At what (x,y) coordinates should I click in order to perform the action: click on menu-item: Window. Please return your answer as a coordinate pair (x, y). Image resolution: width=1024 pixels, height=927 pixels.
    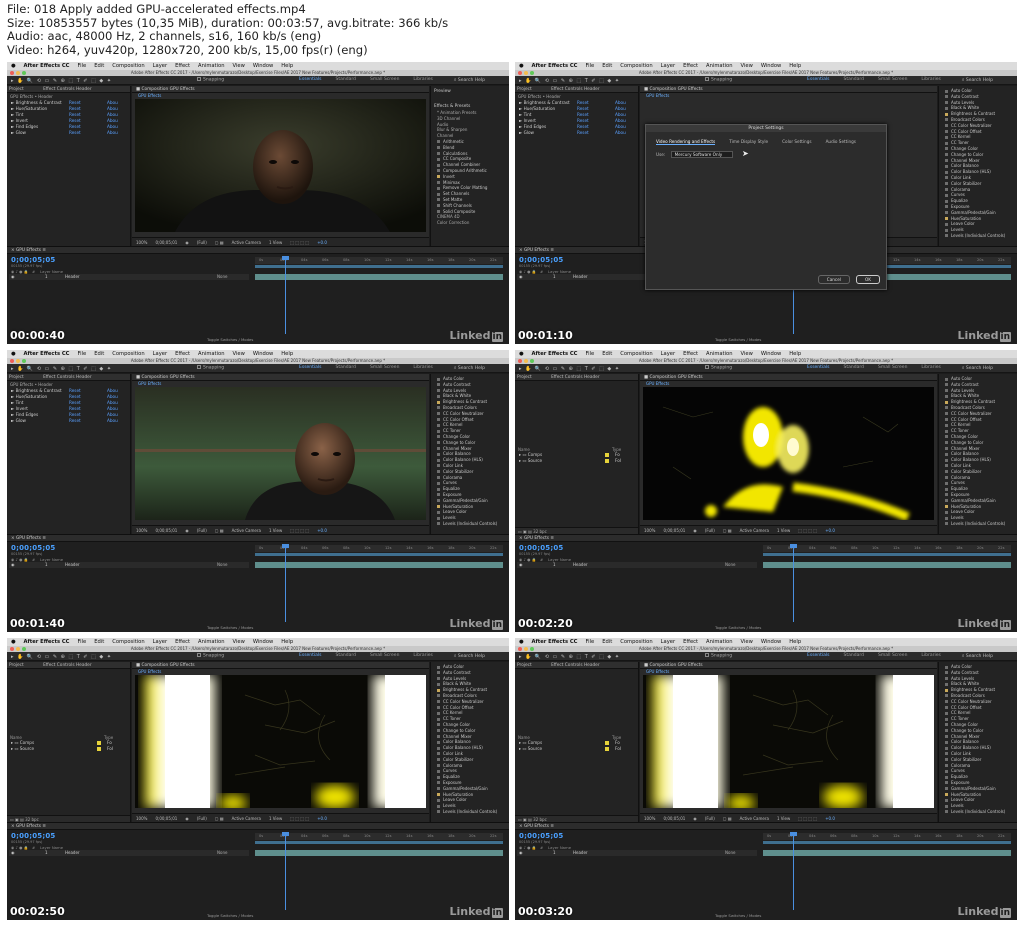
    Looking at the image, I should click on (263, 642).